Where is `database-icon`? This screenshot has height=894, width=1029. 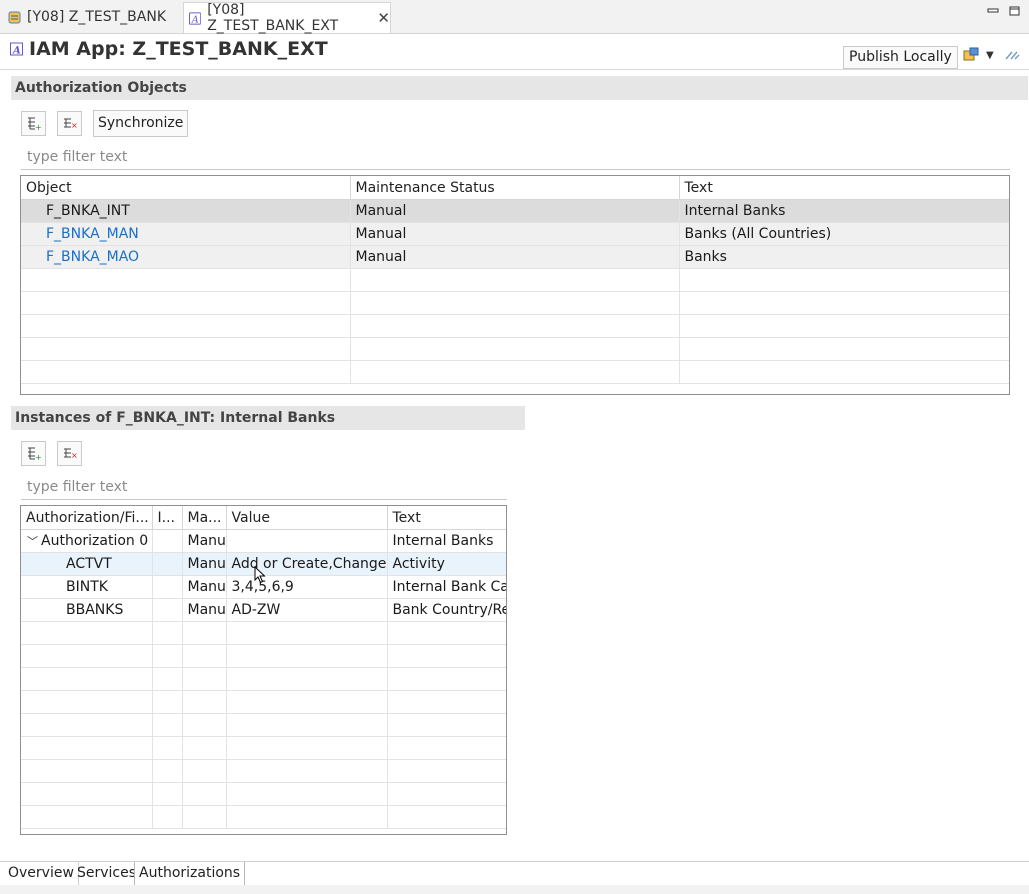
database-icon is located at coordinates (14, 17).